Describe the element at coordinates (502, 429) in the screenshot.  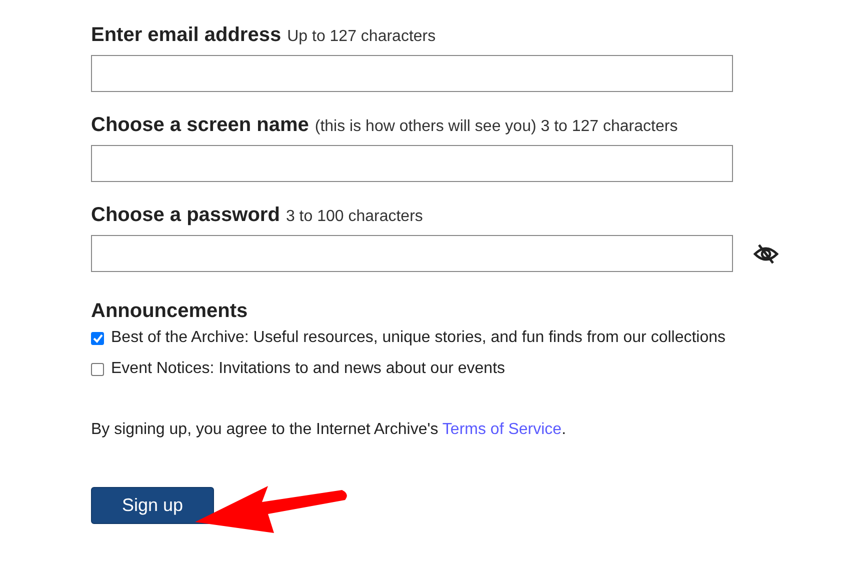
I see `terms-link: Terms of Service` at that location.